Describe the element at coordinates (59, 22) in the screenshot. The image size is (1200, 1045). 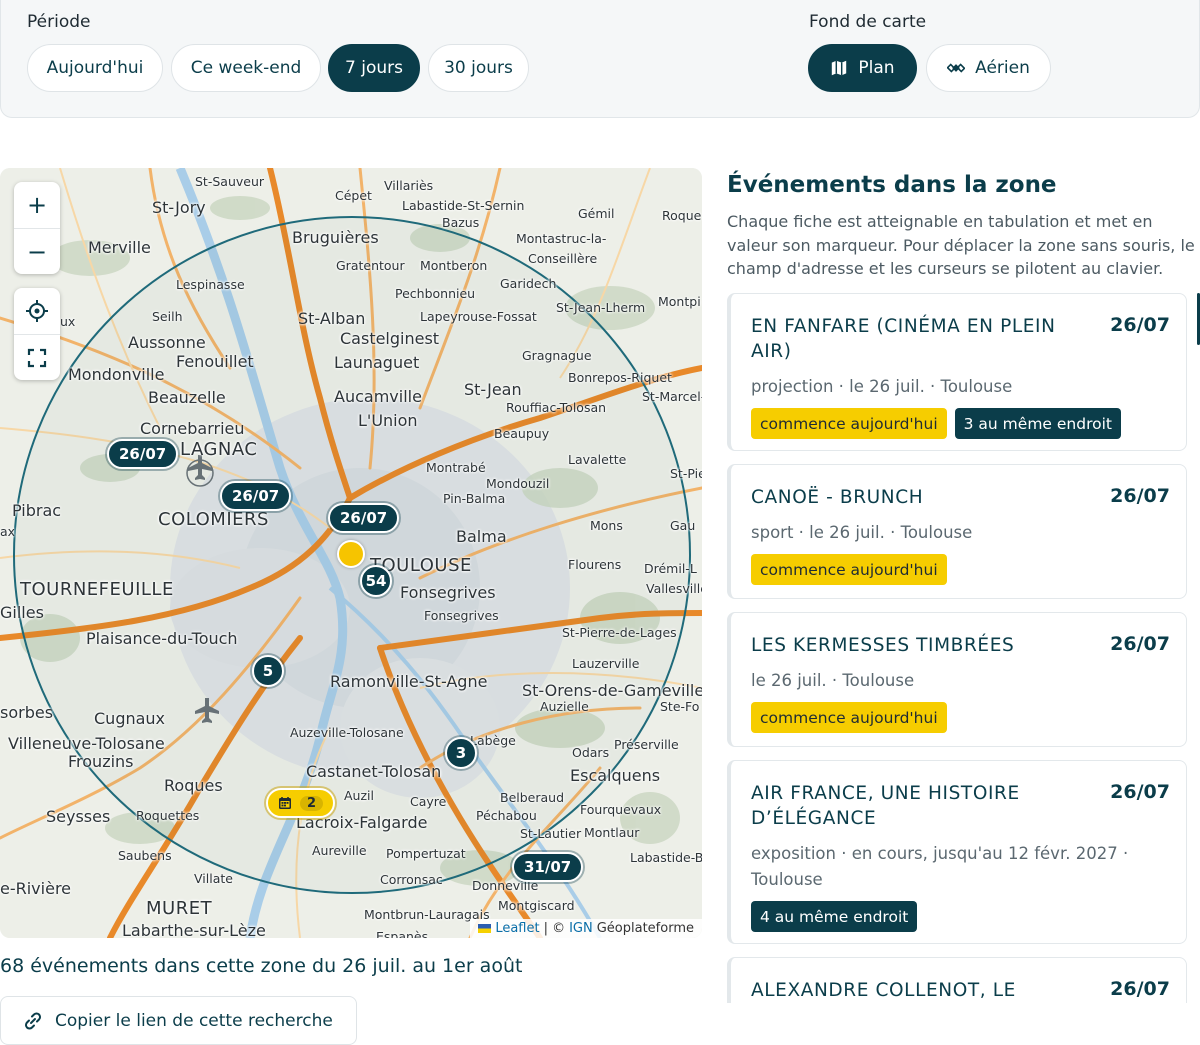
I see `period-label: Période` at that location.